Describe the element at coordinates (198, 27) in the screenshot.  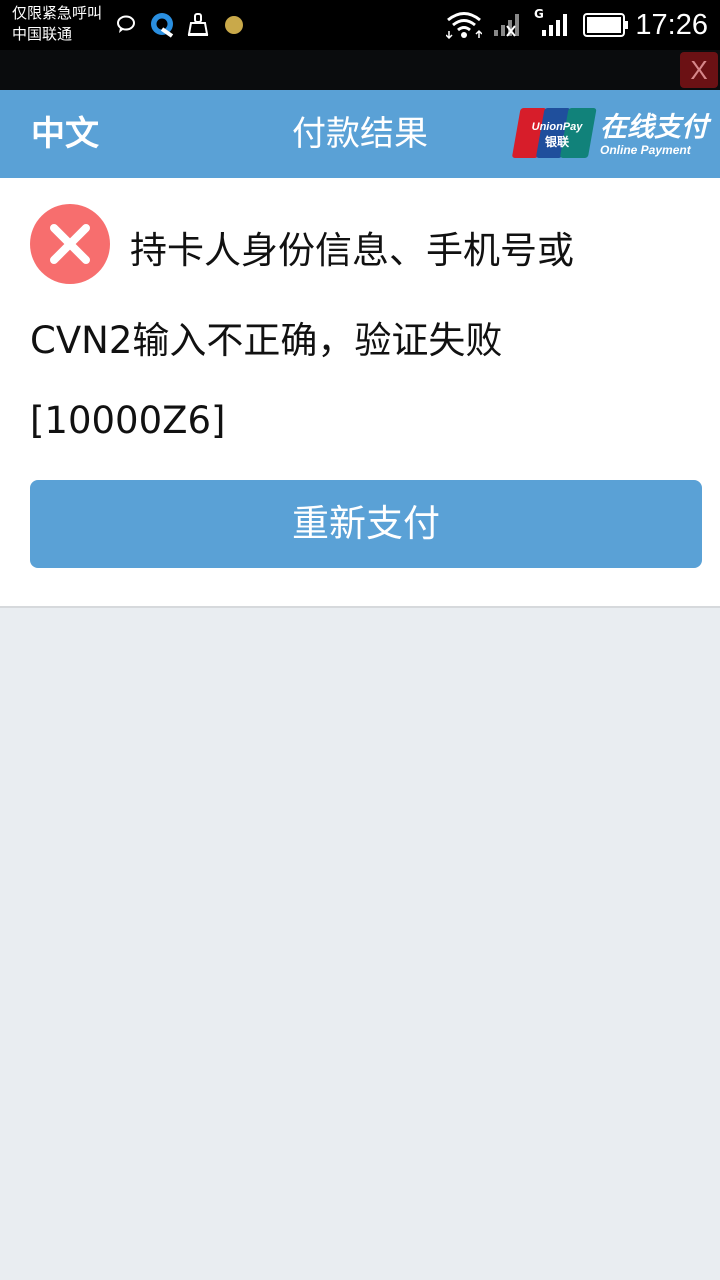
I see `cleaner-icon` at that location.